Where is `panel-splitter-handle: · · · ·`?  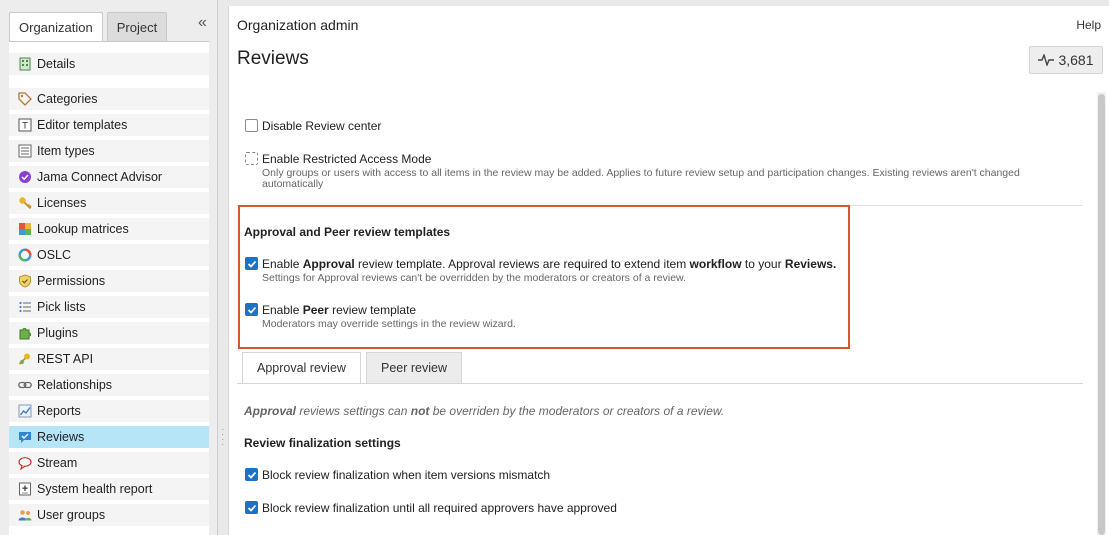 panel-splitter-handle: · · · · is located at coordinates (222, 437).